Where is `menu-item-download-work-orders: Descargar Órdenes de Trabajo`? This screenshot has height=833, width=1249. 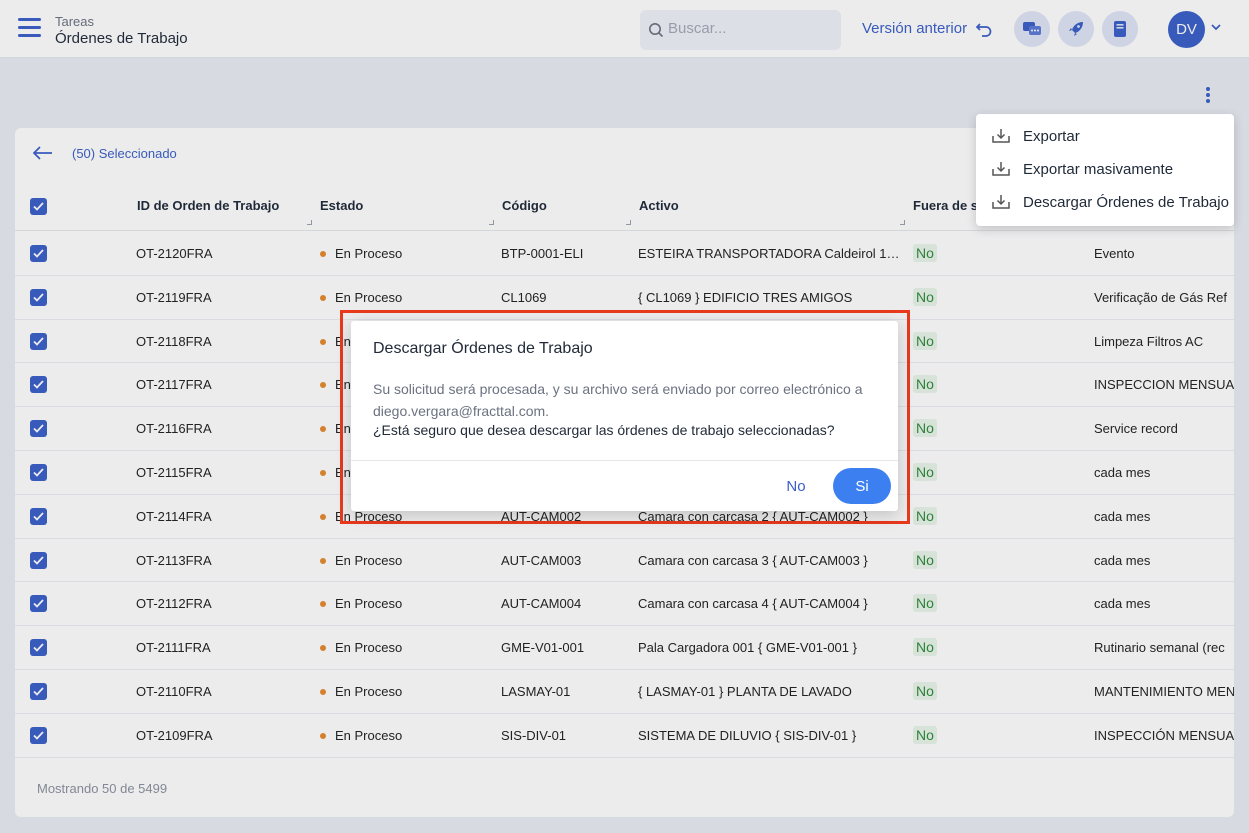
menu-item-download-work-orders: Descargar Órdenes de Trabajo is located at coordinates (1105, 202).